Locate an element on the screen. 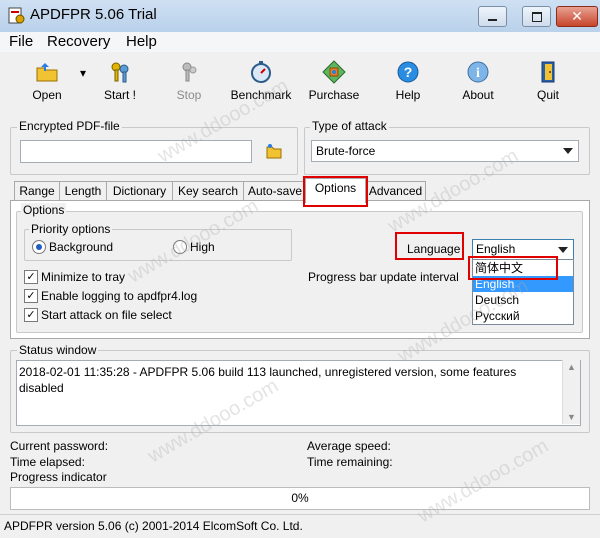  priority-high-label: High is located at coordinates (202, 247).